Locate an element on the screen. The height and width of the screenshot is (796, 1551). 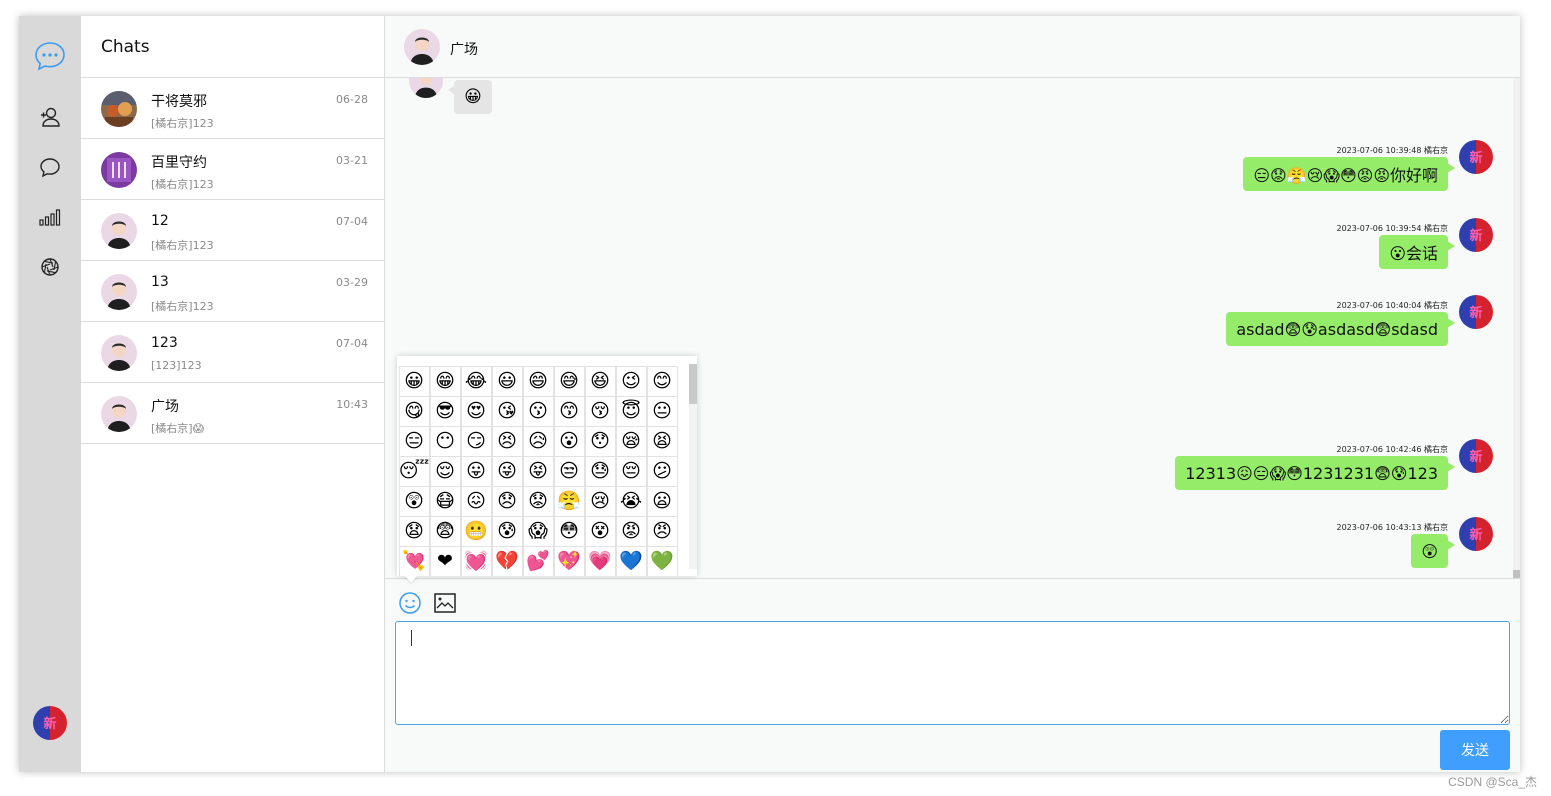
emoji-option: 😙 is located at coordinates (569, 411).